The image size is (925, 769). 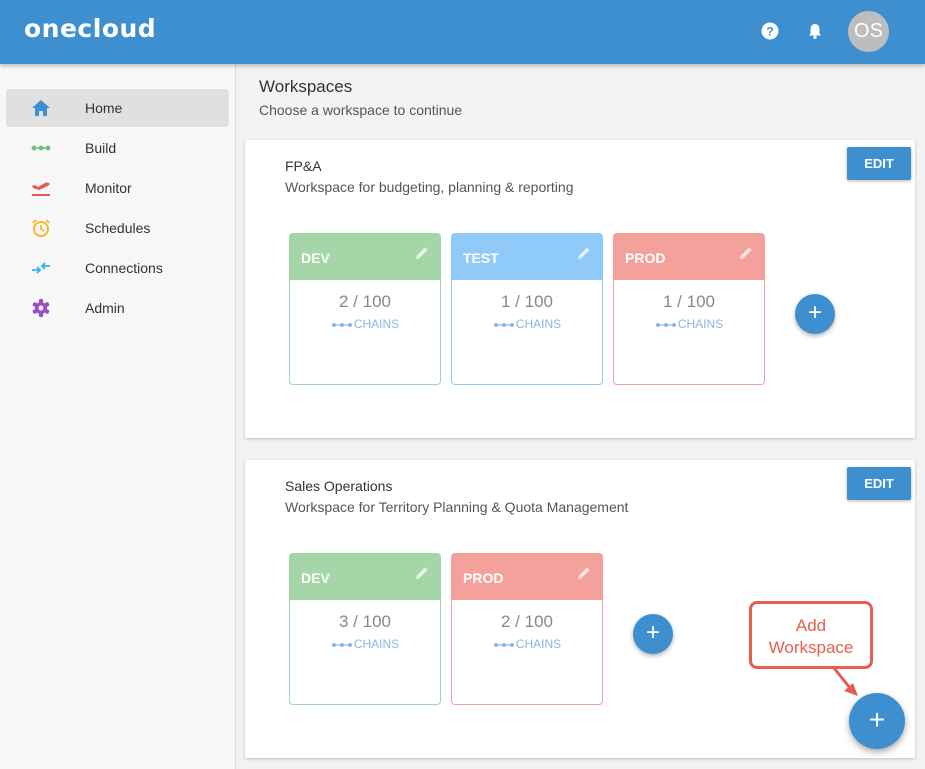 I want to click on environment-card-prod: PROD 2 / 100 CHAINS, so click(x=527, y=629).